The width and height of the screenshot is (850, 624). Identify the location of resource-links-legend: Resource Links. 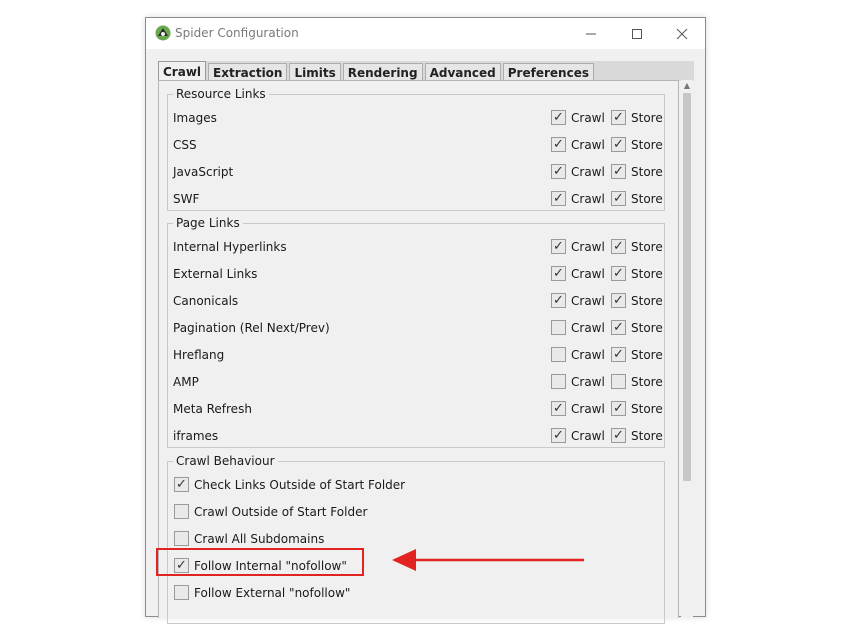
(221, 94).